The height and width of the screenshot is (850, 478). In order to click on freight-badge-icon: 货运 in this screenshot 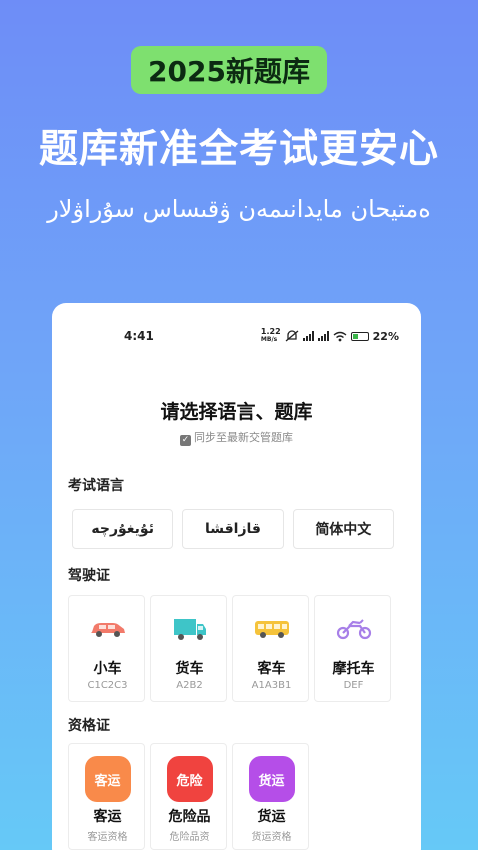, I will do `click(271, 779)`.